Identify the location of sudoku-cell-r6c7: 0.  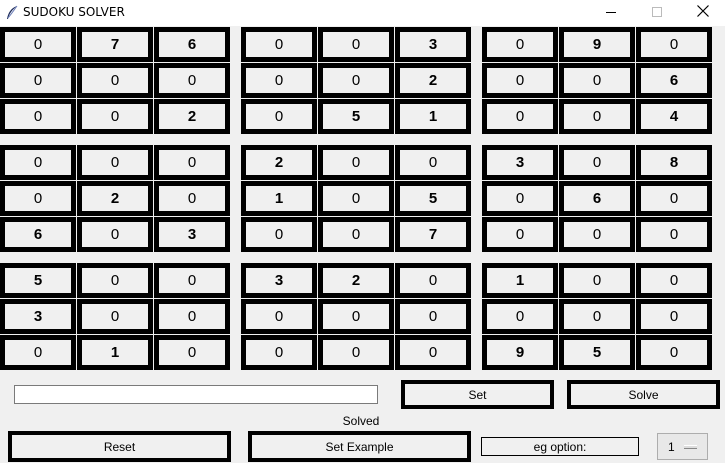
(520, 234).